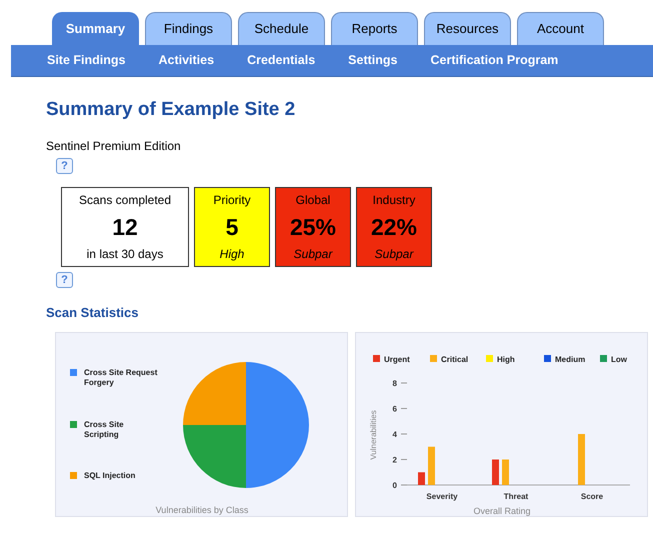 This screenshot has height=533, width=653. What do you see at coordinates (467, 28) in the screenshot?
I see `nav-tab: Resources` at bounding box center [467, 28].